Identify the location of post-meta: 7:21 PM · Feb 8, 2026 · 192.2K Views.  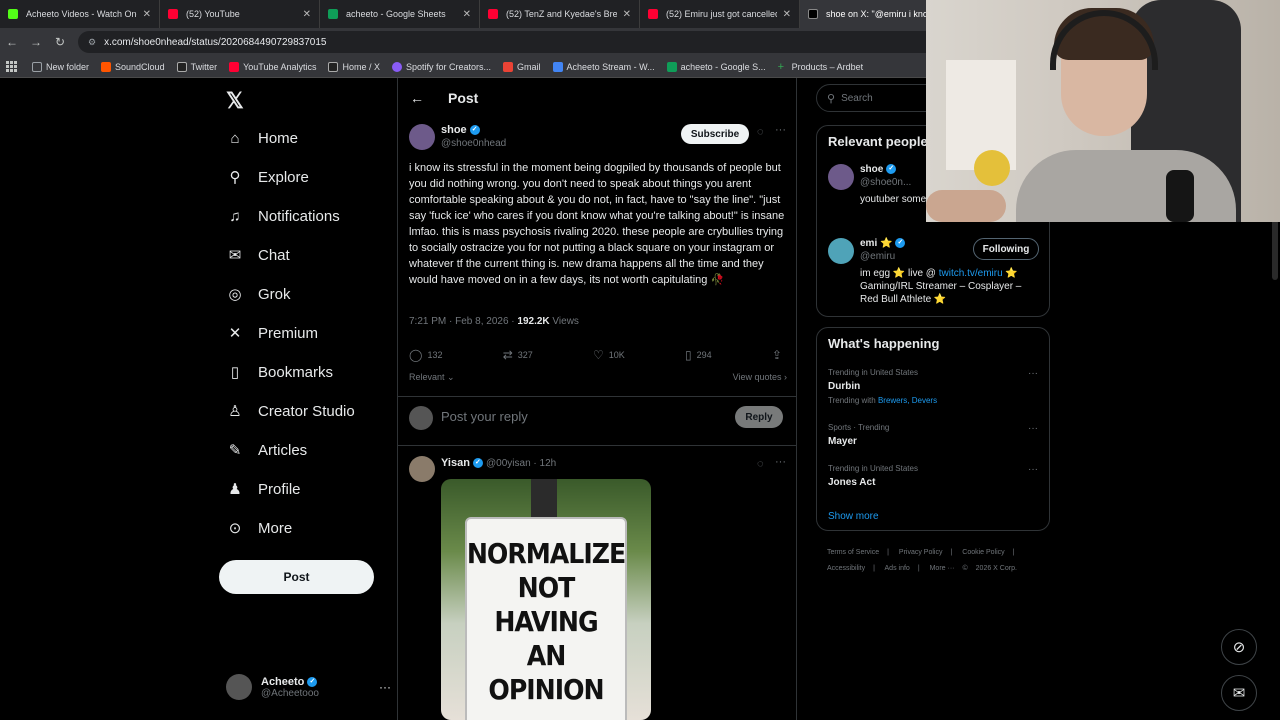
(494, 321).